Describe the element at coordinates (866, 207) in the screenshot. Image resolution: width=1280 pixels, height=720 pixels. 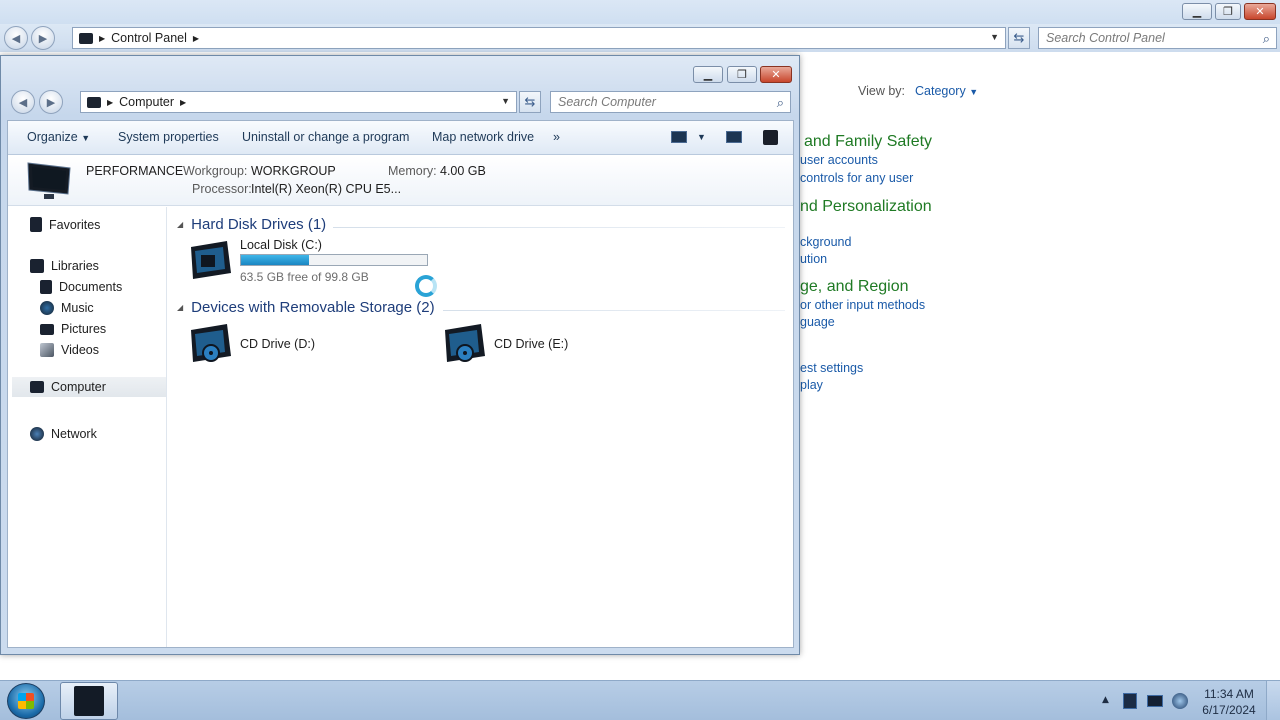
I see `category-heading-personalization: nd Personalization` at that location.